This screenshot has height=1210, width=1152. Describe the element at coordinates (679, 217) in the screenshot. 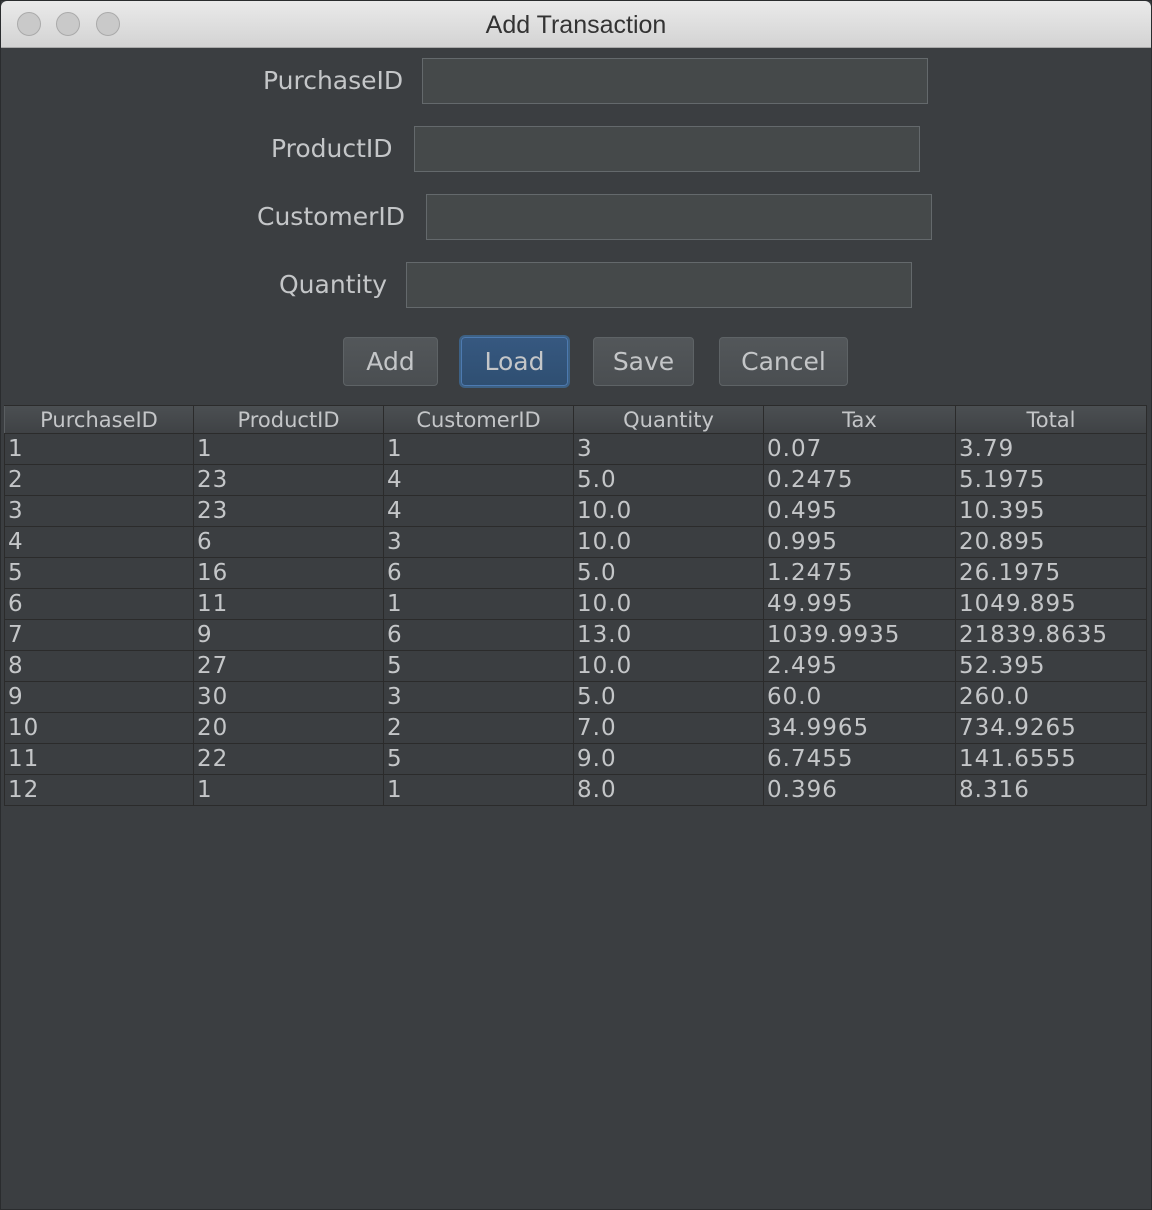

I see `customer-id-input` at that location.